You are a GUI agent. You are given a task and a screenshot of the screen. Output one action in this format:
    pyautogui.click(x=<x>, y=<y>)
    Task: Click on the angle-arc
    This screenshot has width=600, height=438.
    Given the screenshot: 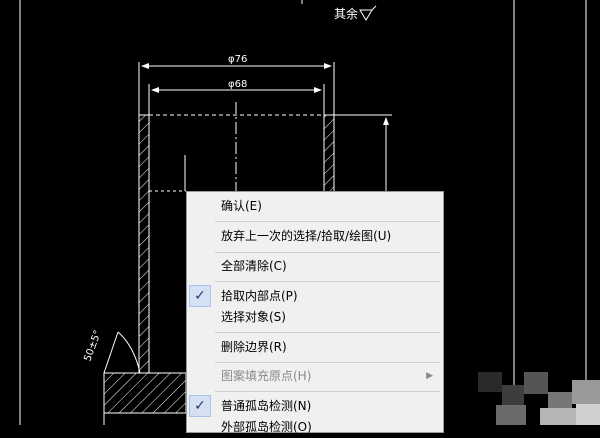 What is the action you would take?
    pyautogui.click(x=129, y=352)
    